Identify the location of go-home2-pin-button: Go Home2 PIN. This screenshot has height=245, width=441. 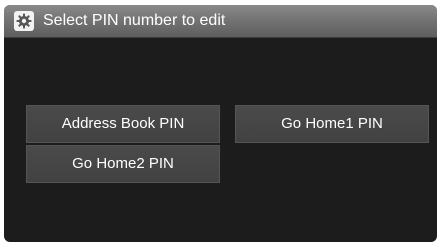
(123, 164).